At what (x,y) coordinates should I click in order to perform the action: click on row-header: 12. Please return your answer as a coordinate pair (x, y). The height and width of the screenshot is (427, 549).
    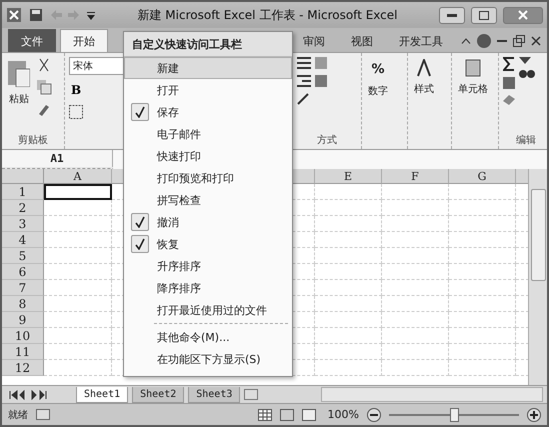
    Looking at the image, I should click on (23, 368).